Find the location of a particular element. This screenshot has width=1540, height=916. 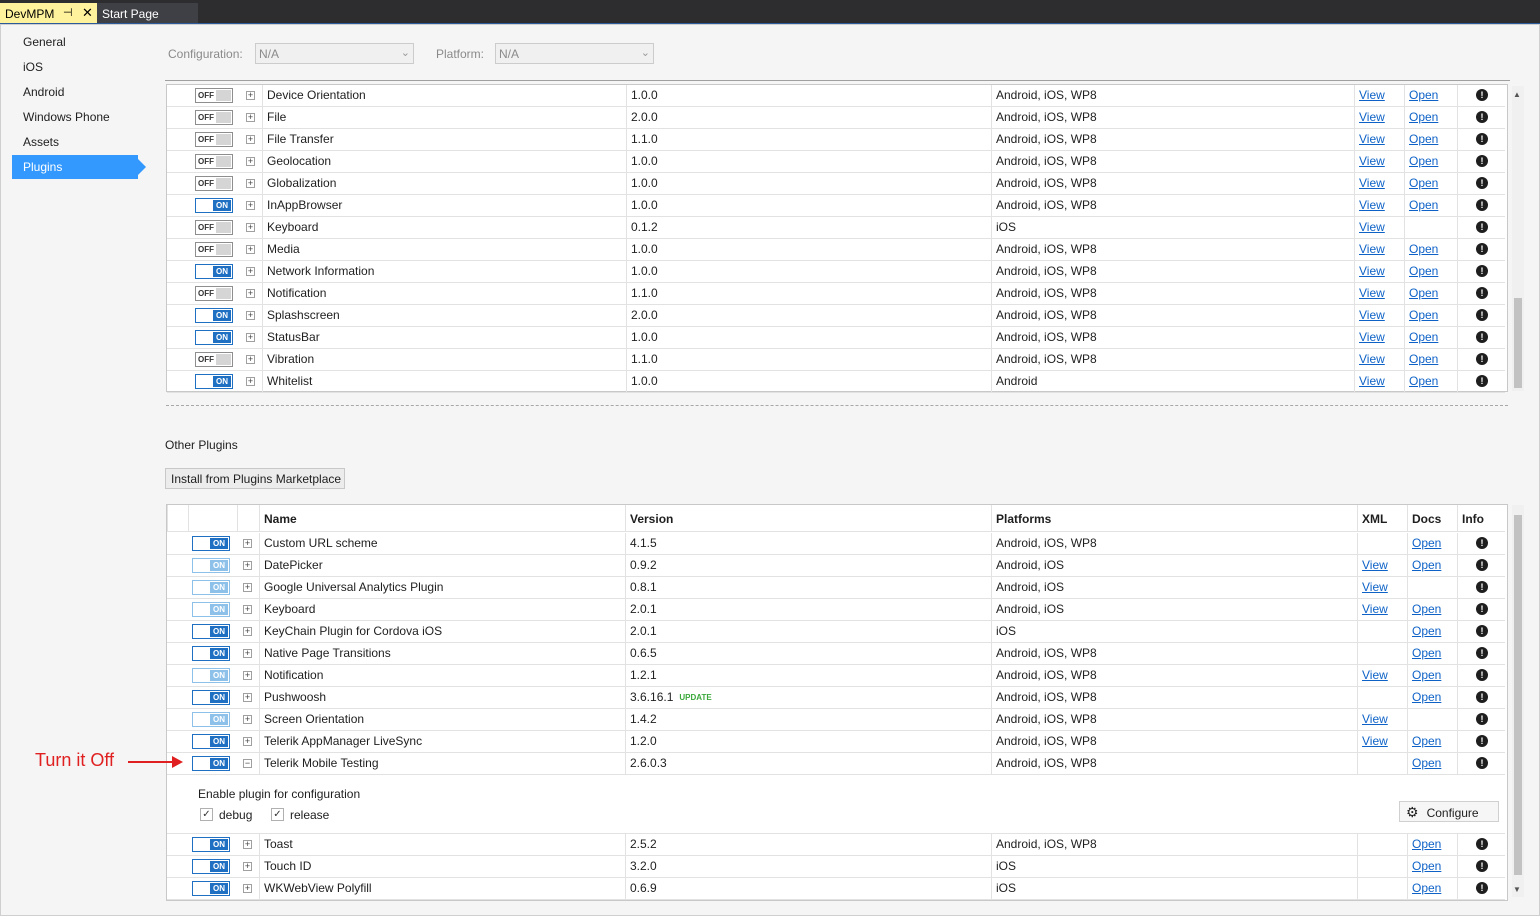

nav-item-ios: iOS is located at coordinates (75, 67).